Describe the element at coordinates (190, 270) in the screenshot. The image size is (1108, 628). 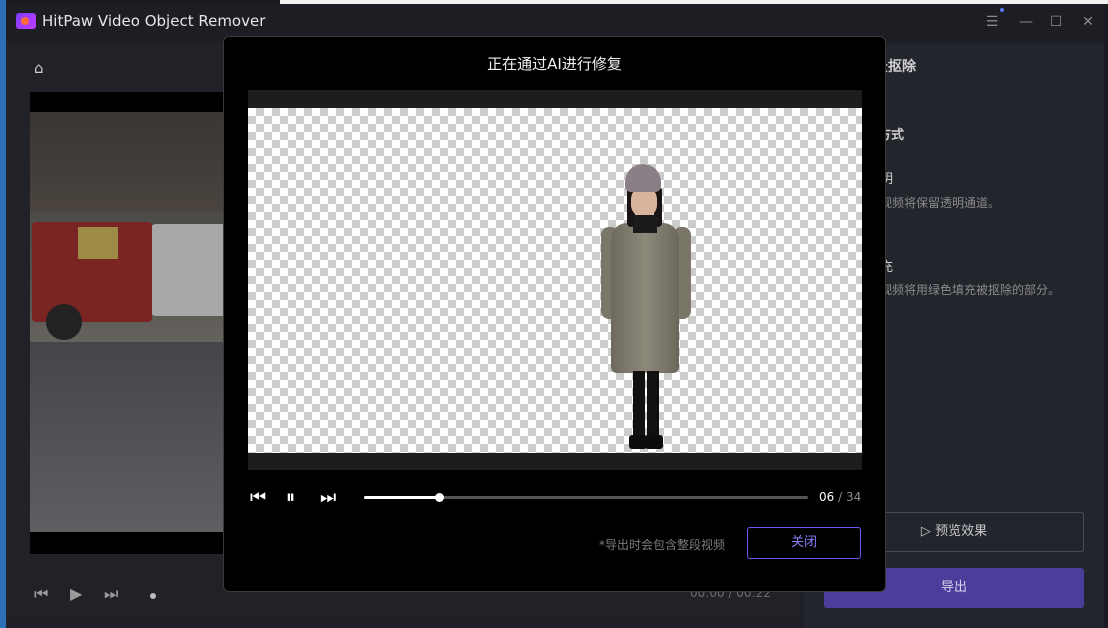
I see `scene-white-truck` at that location.